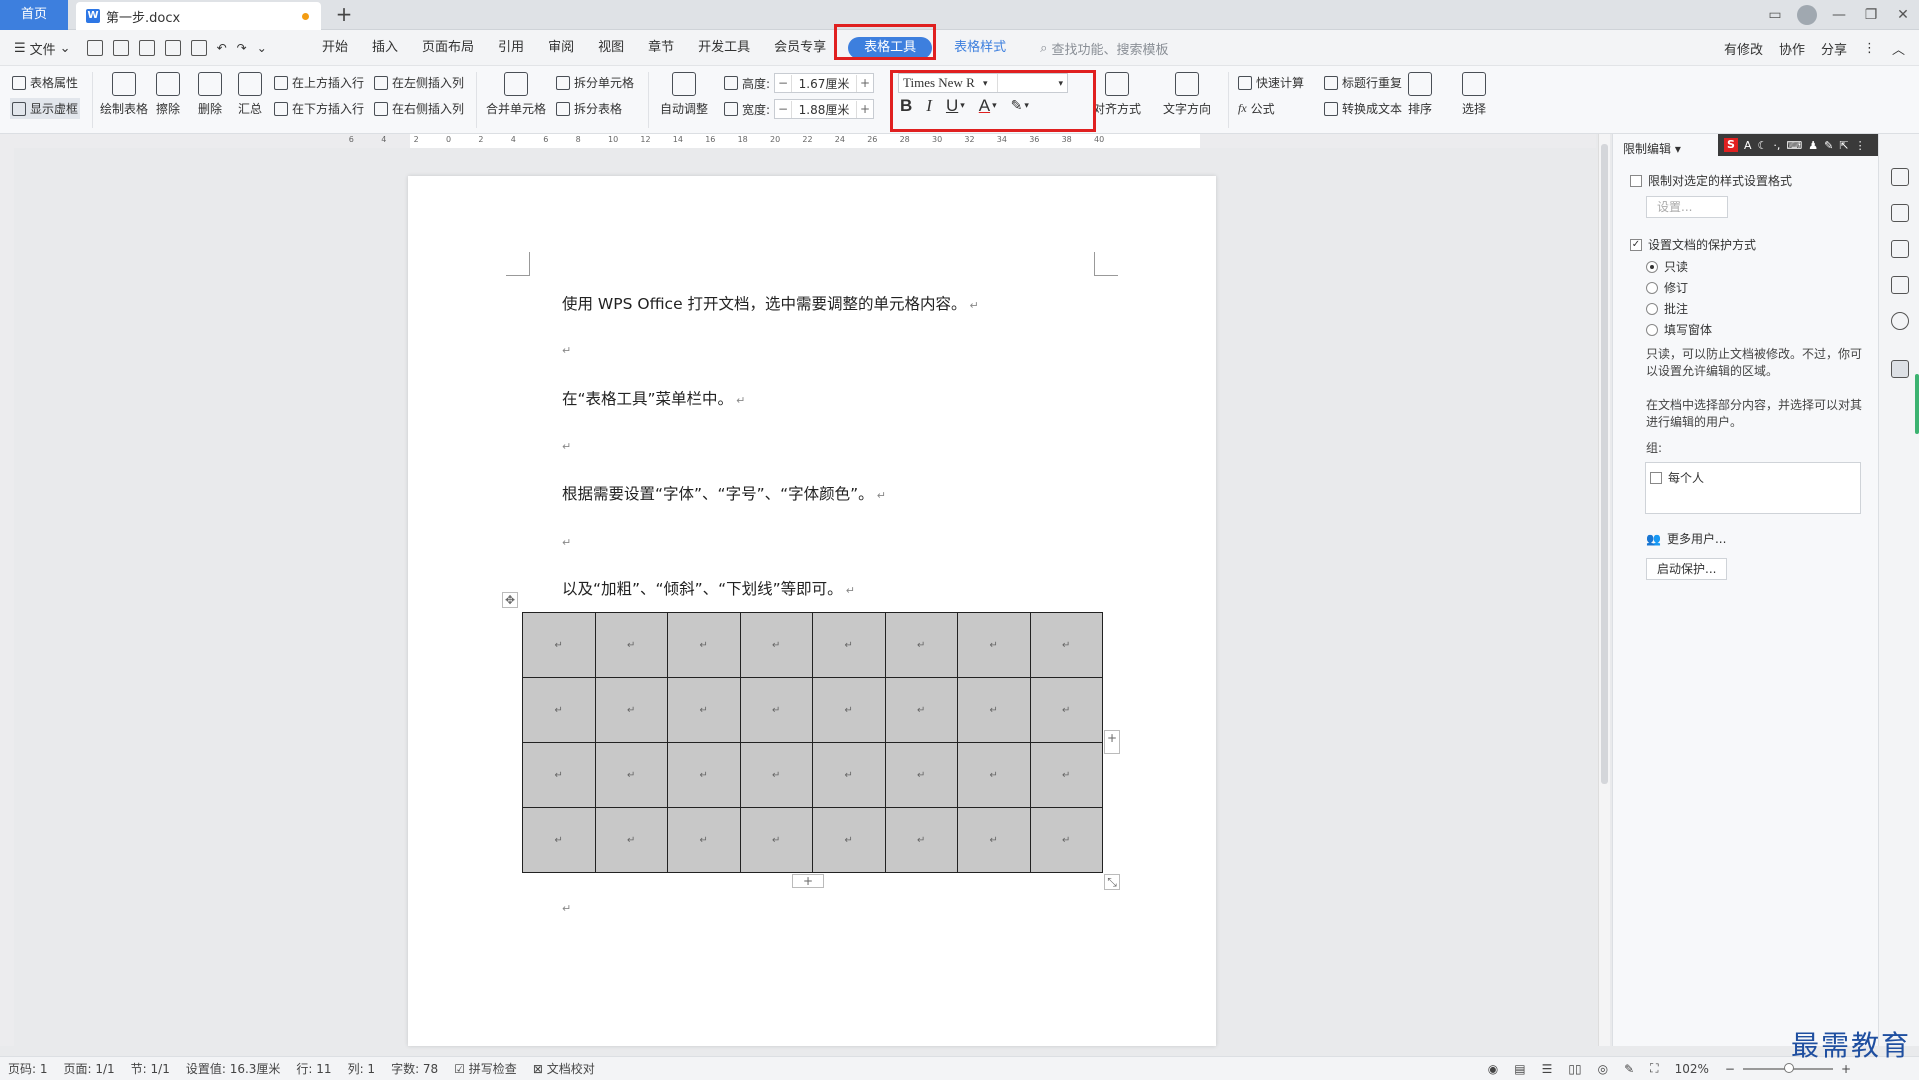  I want to click on select-button: 选择, so click(1474, 94).